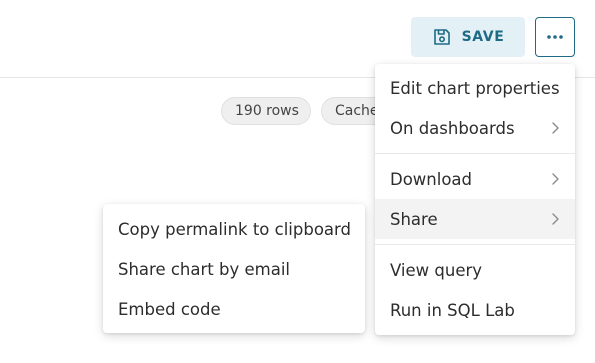 This screenshot has width=595, height=363. I want to click on menu-item-on-dashboards: On dashboards, so click(475, 128).